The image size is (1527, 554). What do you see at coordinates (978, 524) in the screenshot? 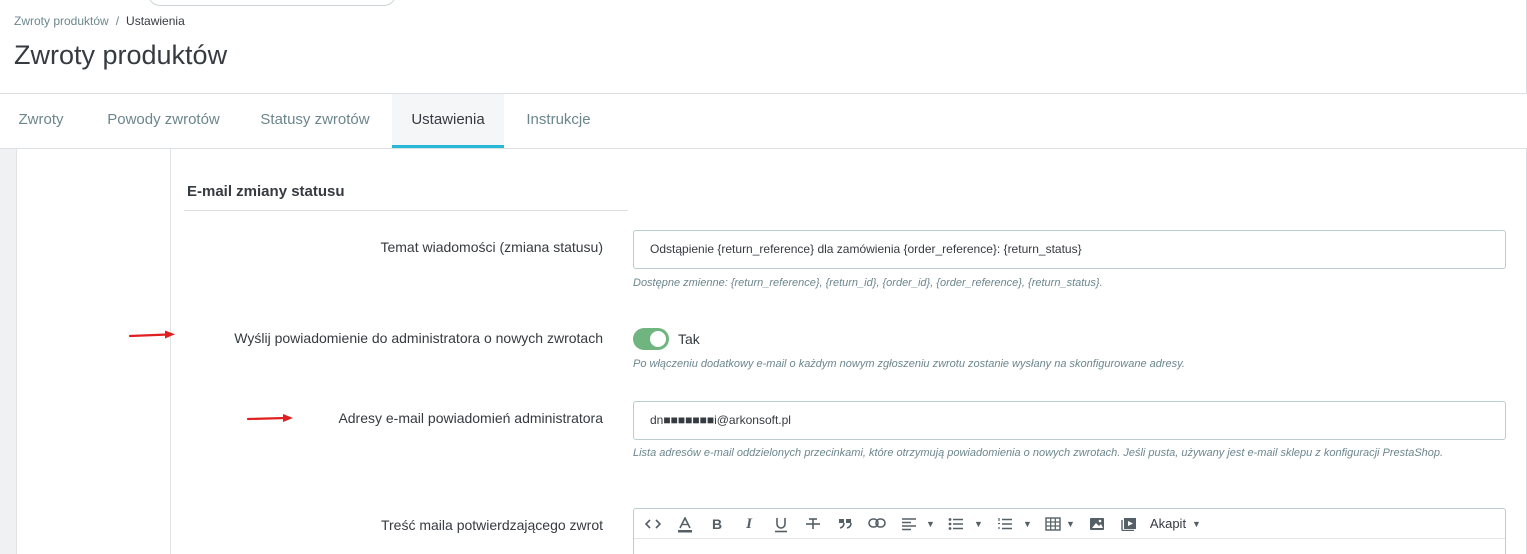
I see `unordered-list-caret-icon: ▼` at bounding box center [978, 524].